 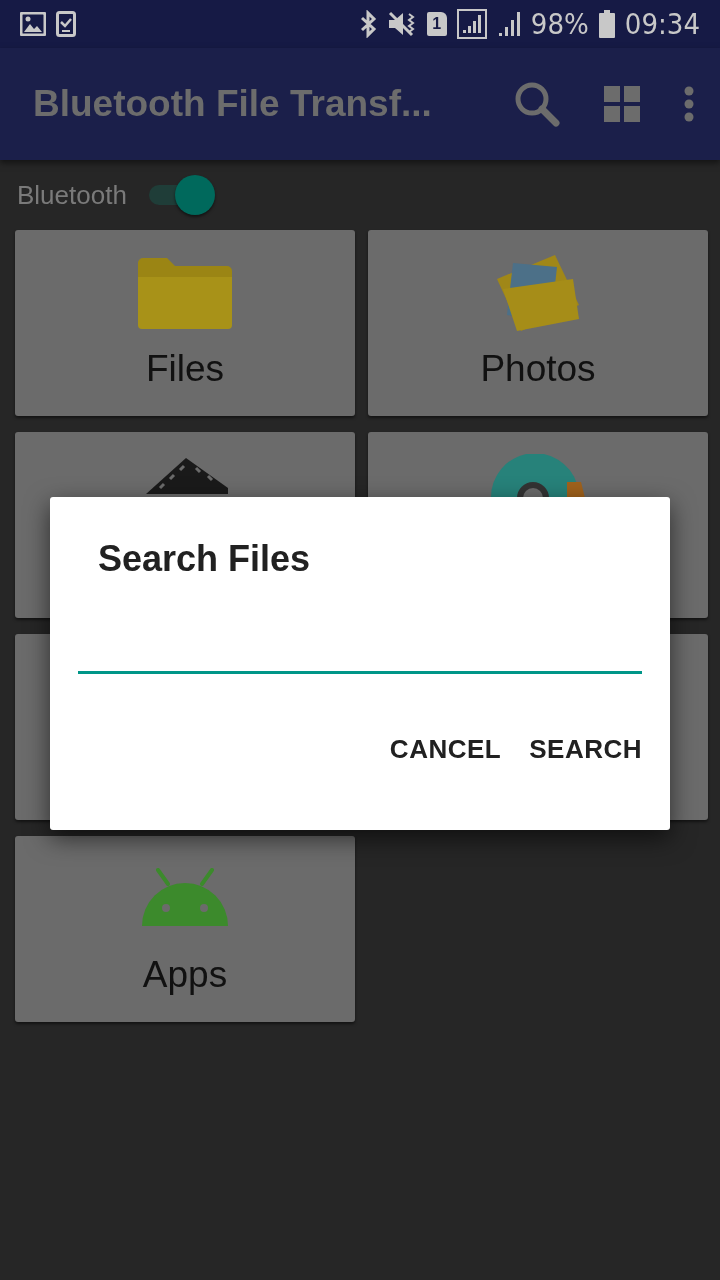 I want to click on search-icon, so click(x=537, y=104).